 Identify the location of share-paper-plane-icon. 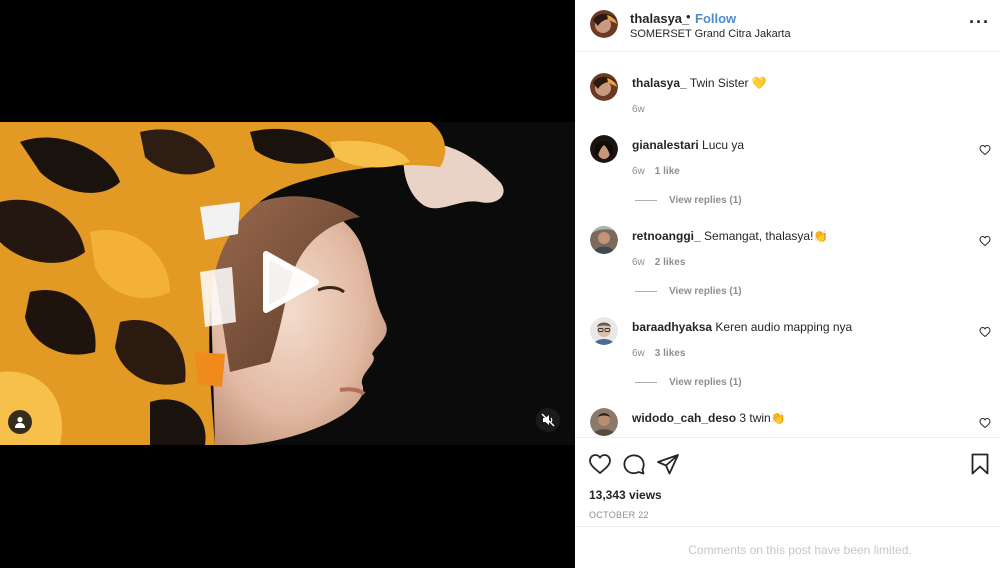
(668, 464).